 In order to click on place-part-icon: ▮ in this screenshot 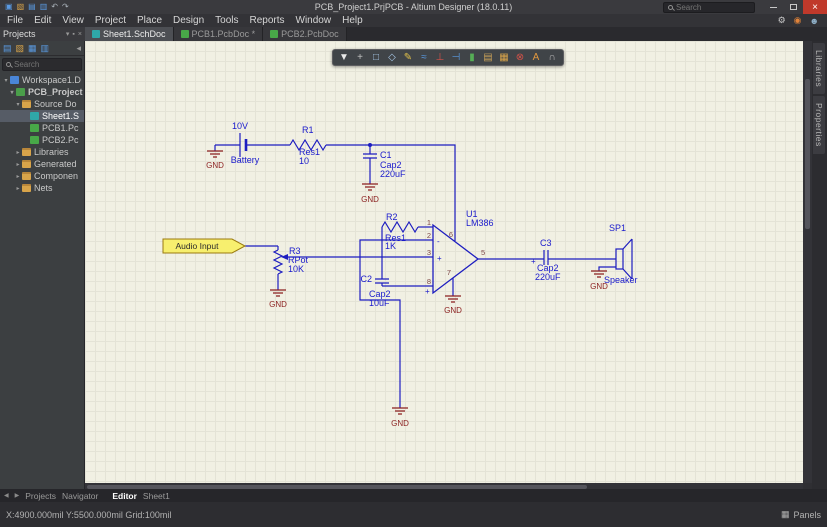, I will do `click(472, 57)`.